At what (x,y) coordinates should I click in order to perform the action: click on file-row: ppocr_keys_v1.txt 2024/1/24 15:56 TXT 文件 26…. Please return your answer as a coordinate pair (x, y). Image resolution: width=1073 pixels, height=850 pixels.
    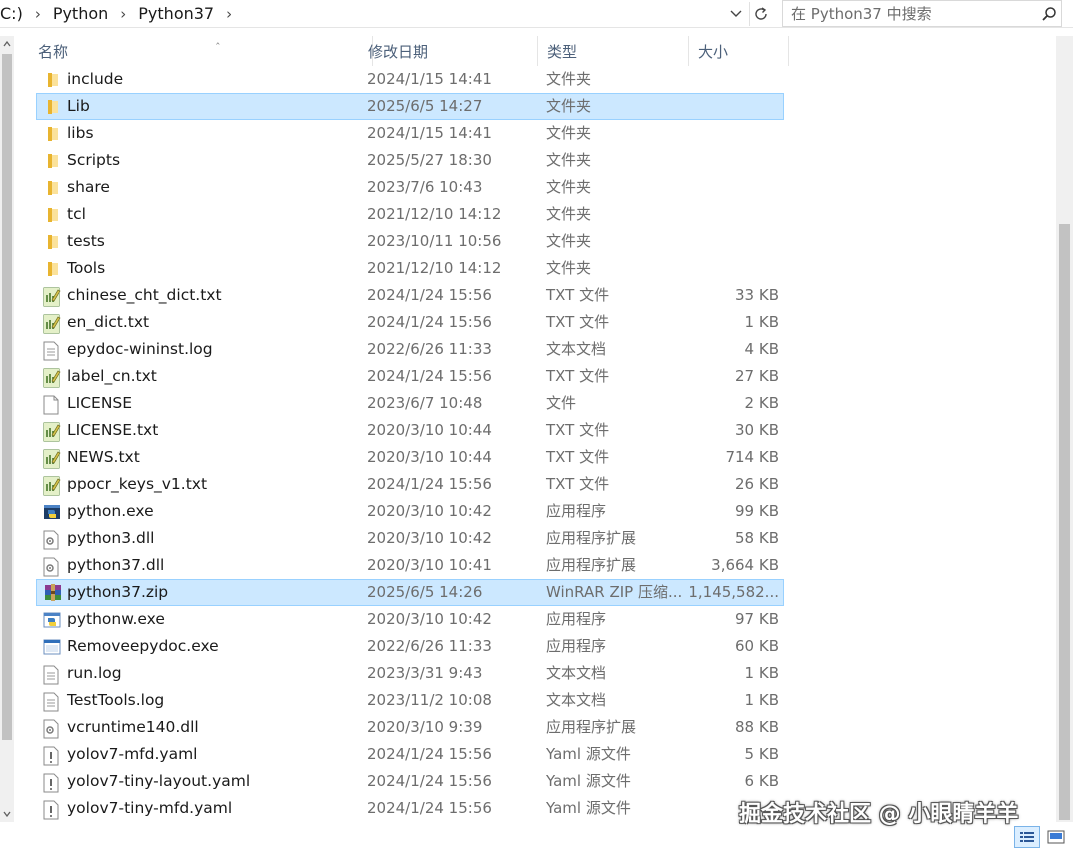
    Looking at the image, I should click on (410, 484).